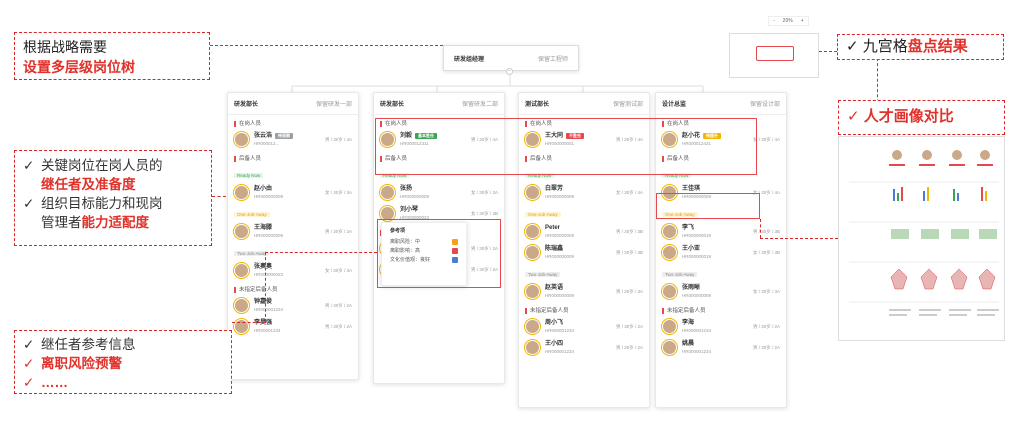 This screenshot has height=425, width=1024. I want to click on readiness-tag: One-Job-Away, so click(543, 214).